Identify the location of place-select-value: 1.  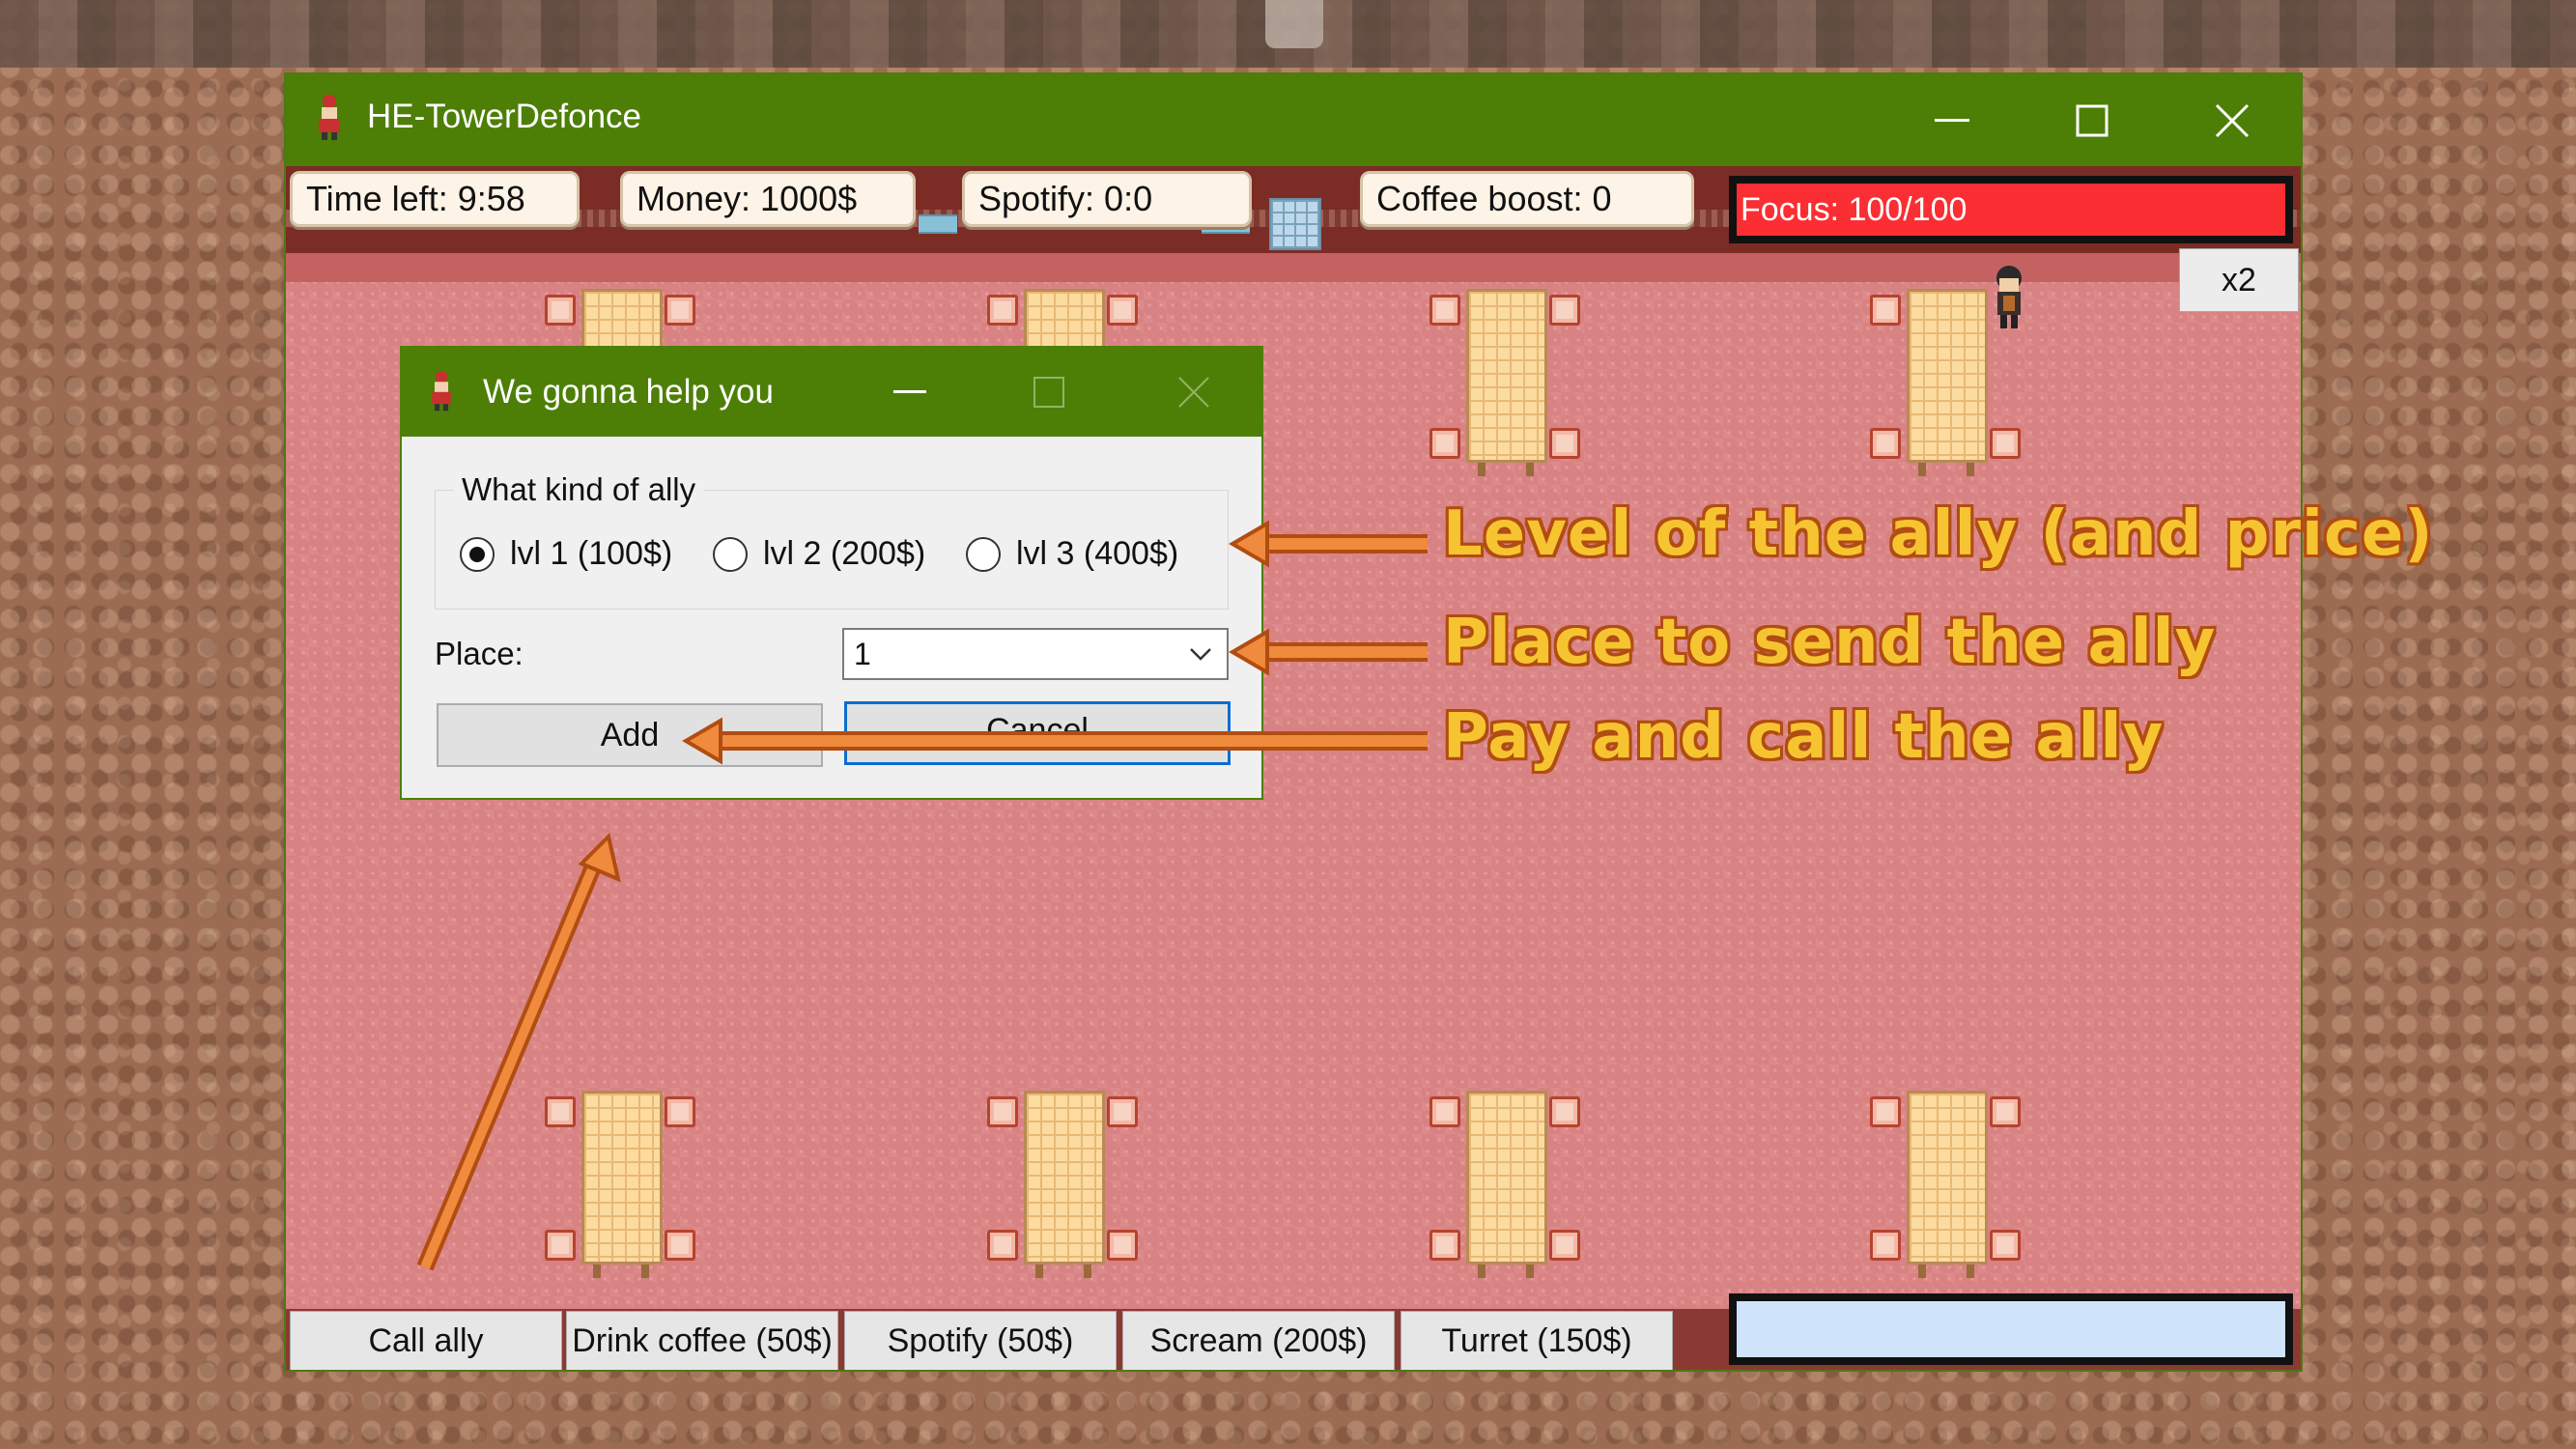
(862, 653).